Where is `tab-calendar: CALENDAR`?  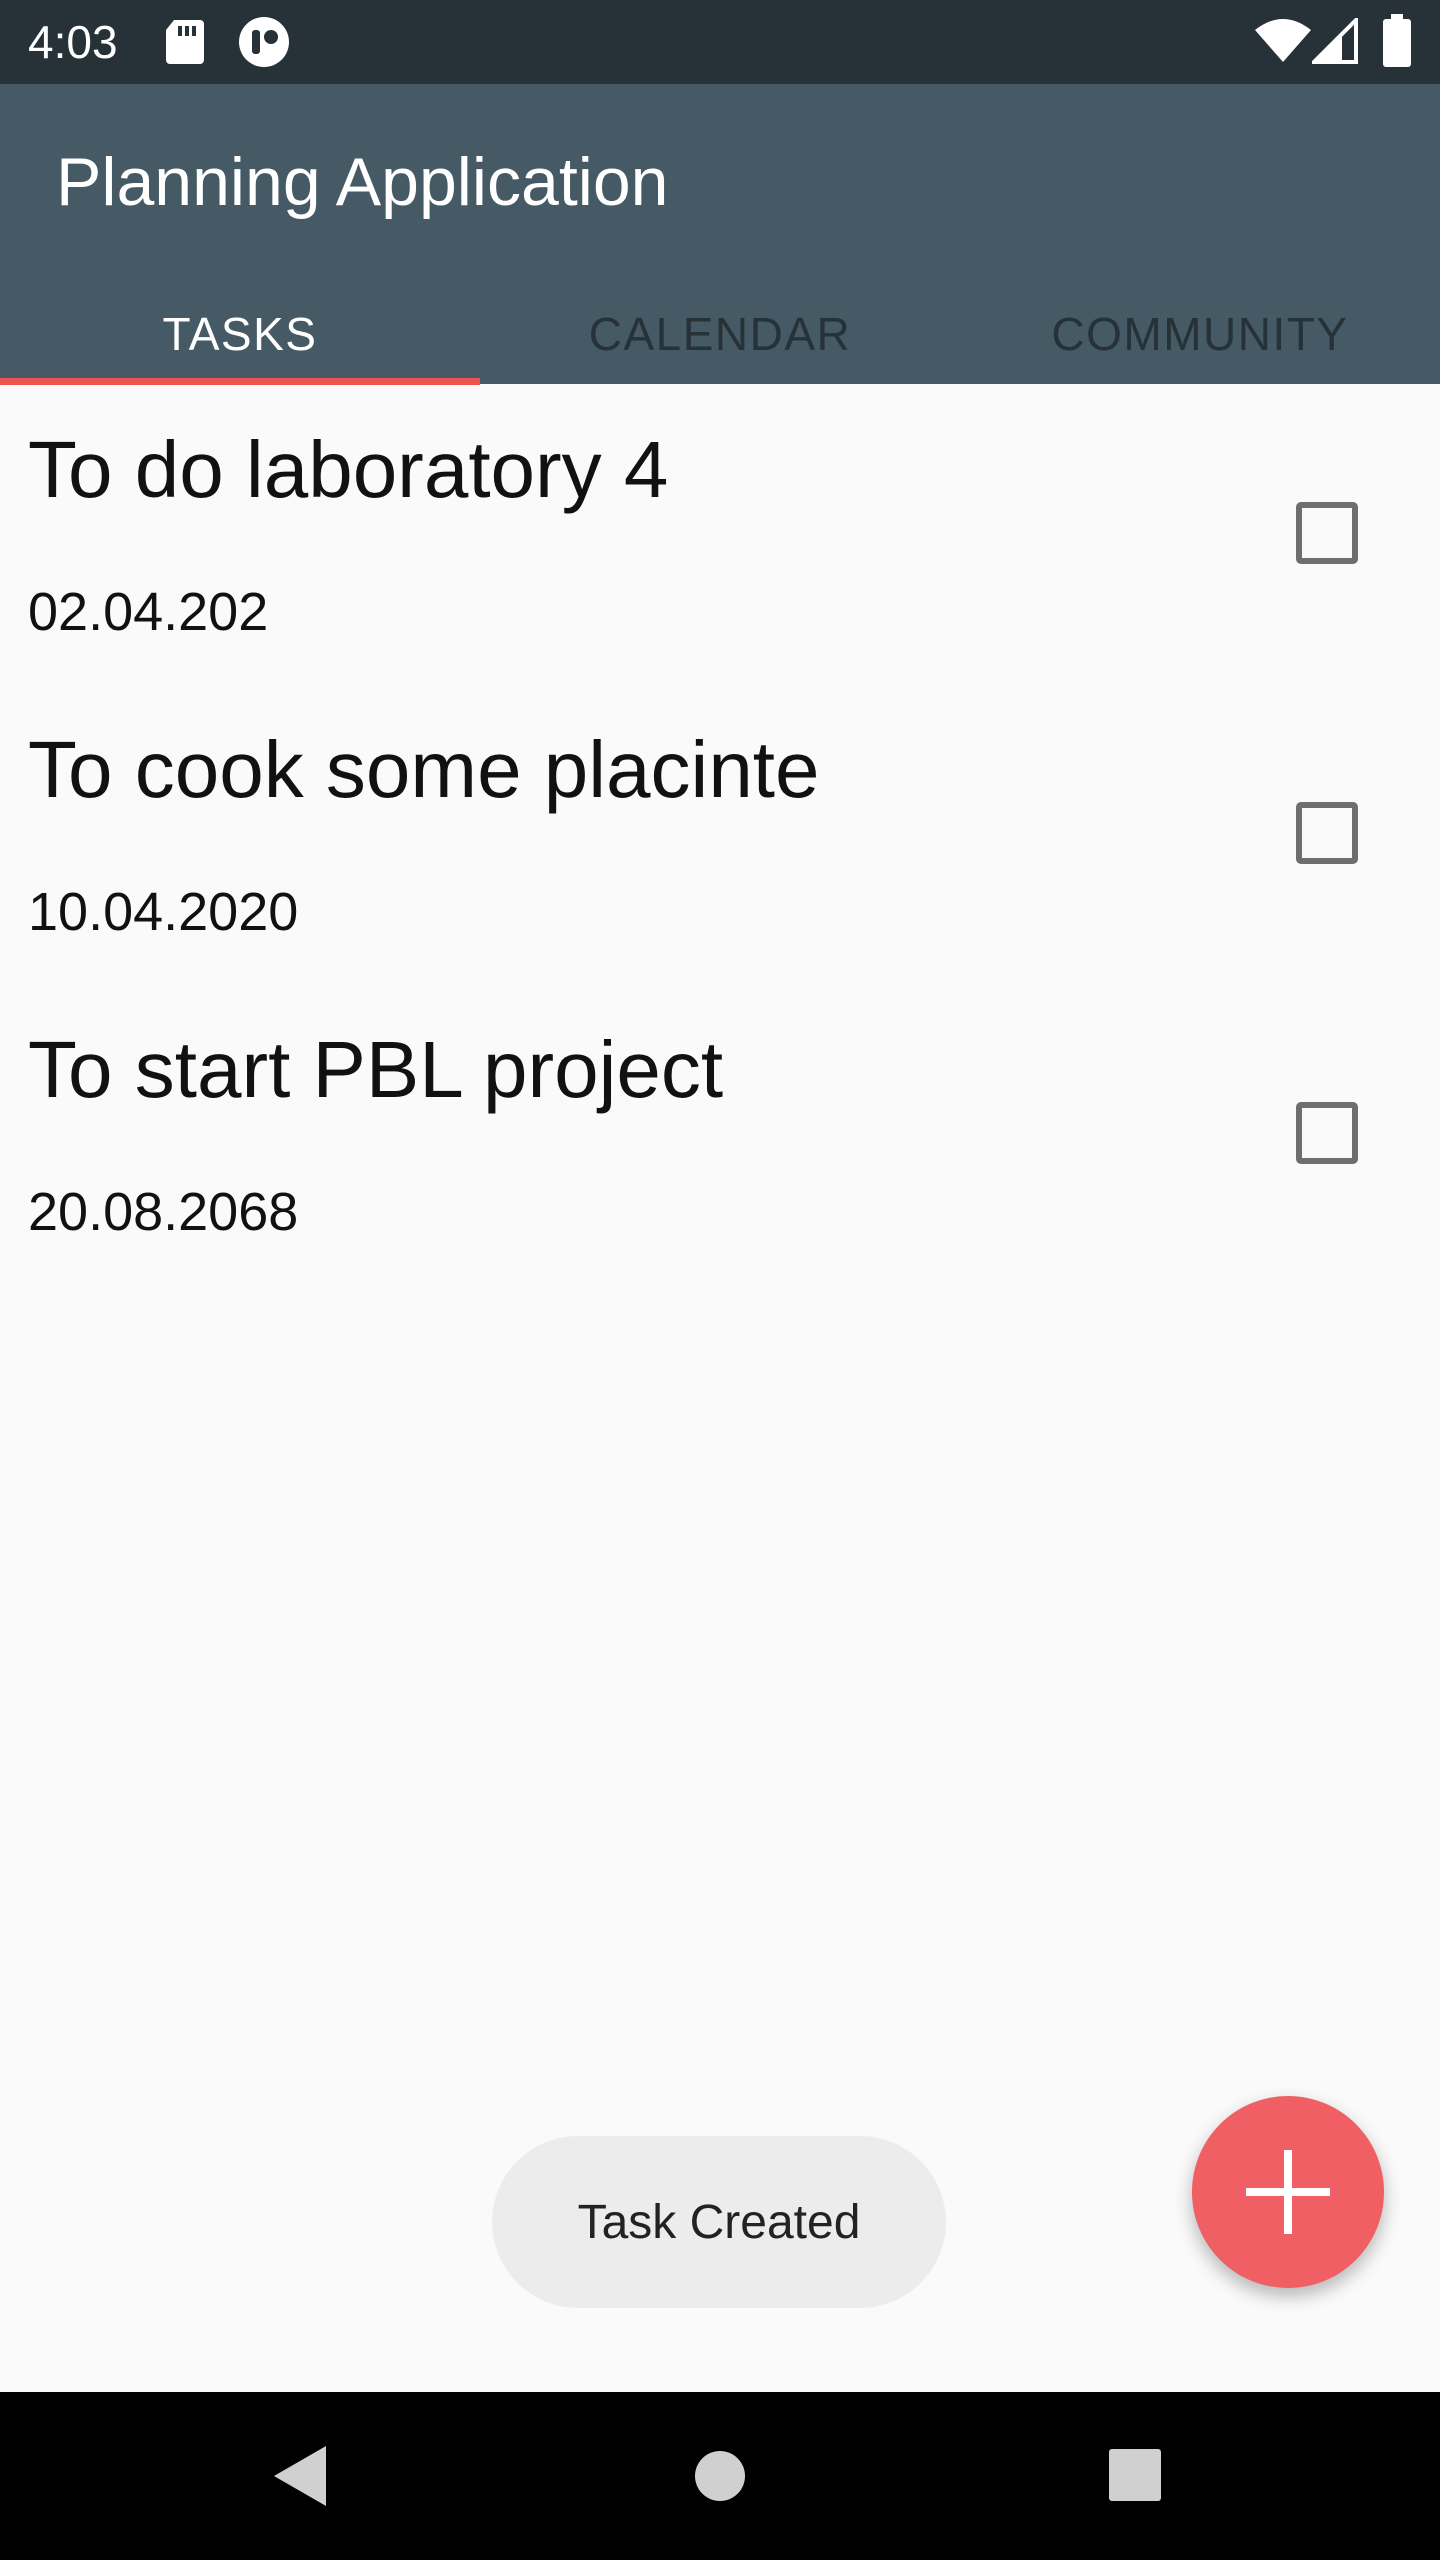
tab-calendar: CALENDAR is located at coordinates (720, 334).